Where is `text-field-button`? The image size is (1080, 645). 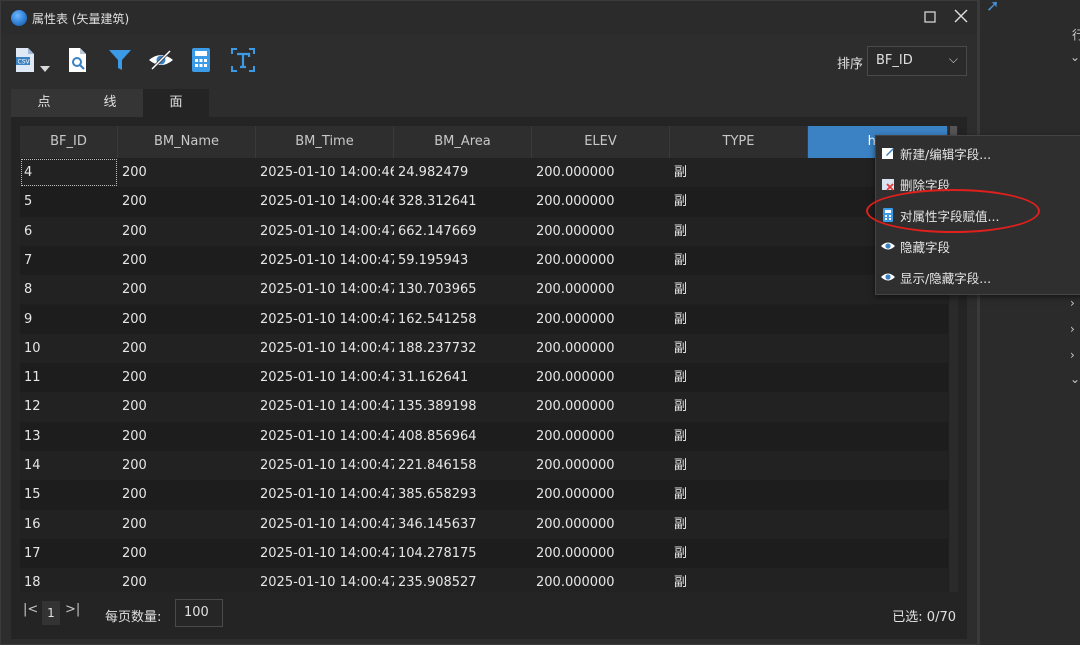
text-field-button is located at coordinates (243, 61).